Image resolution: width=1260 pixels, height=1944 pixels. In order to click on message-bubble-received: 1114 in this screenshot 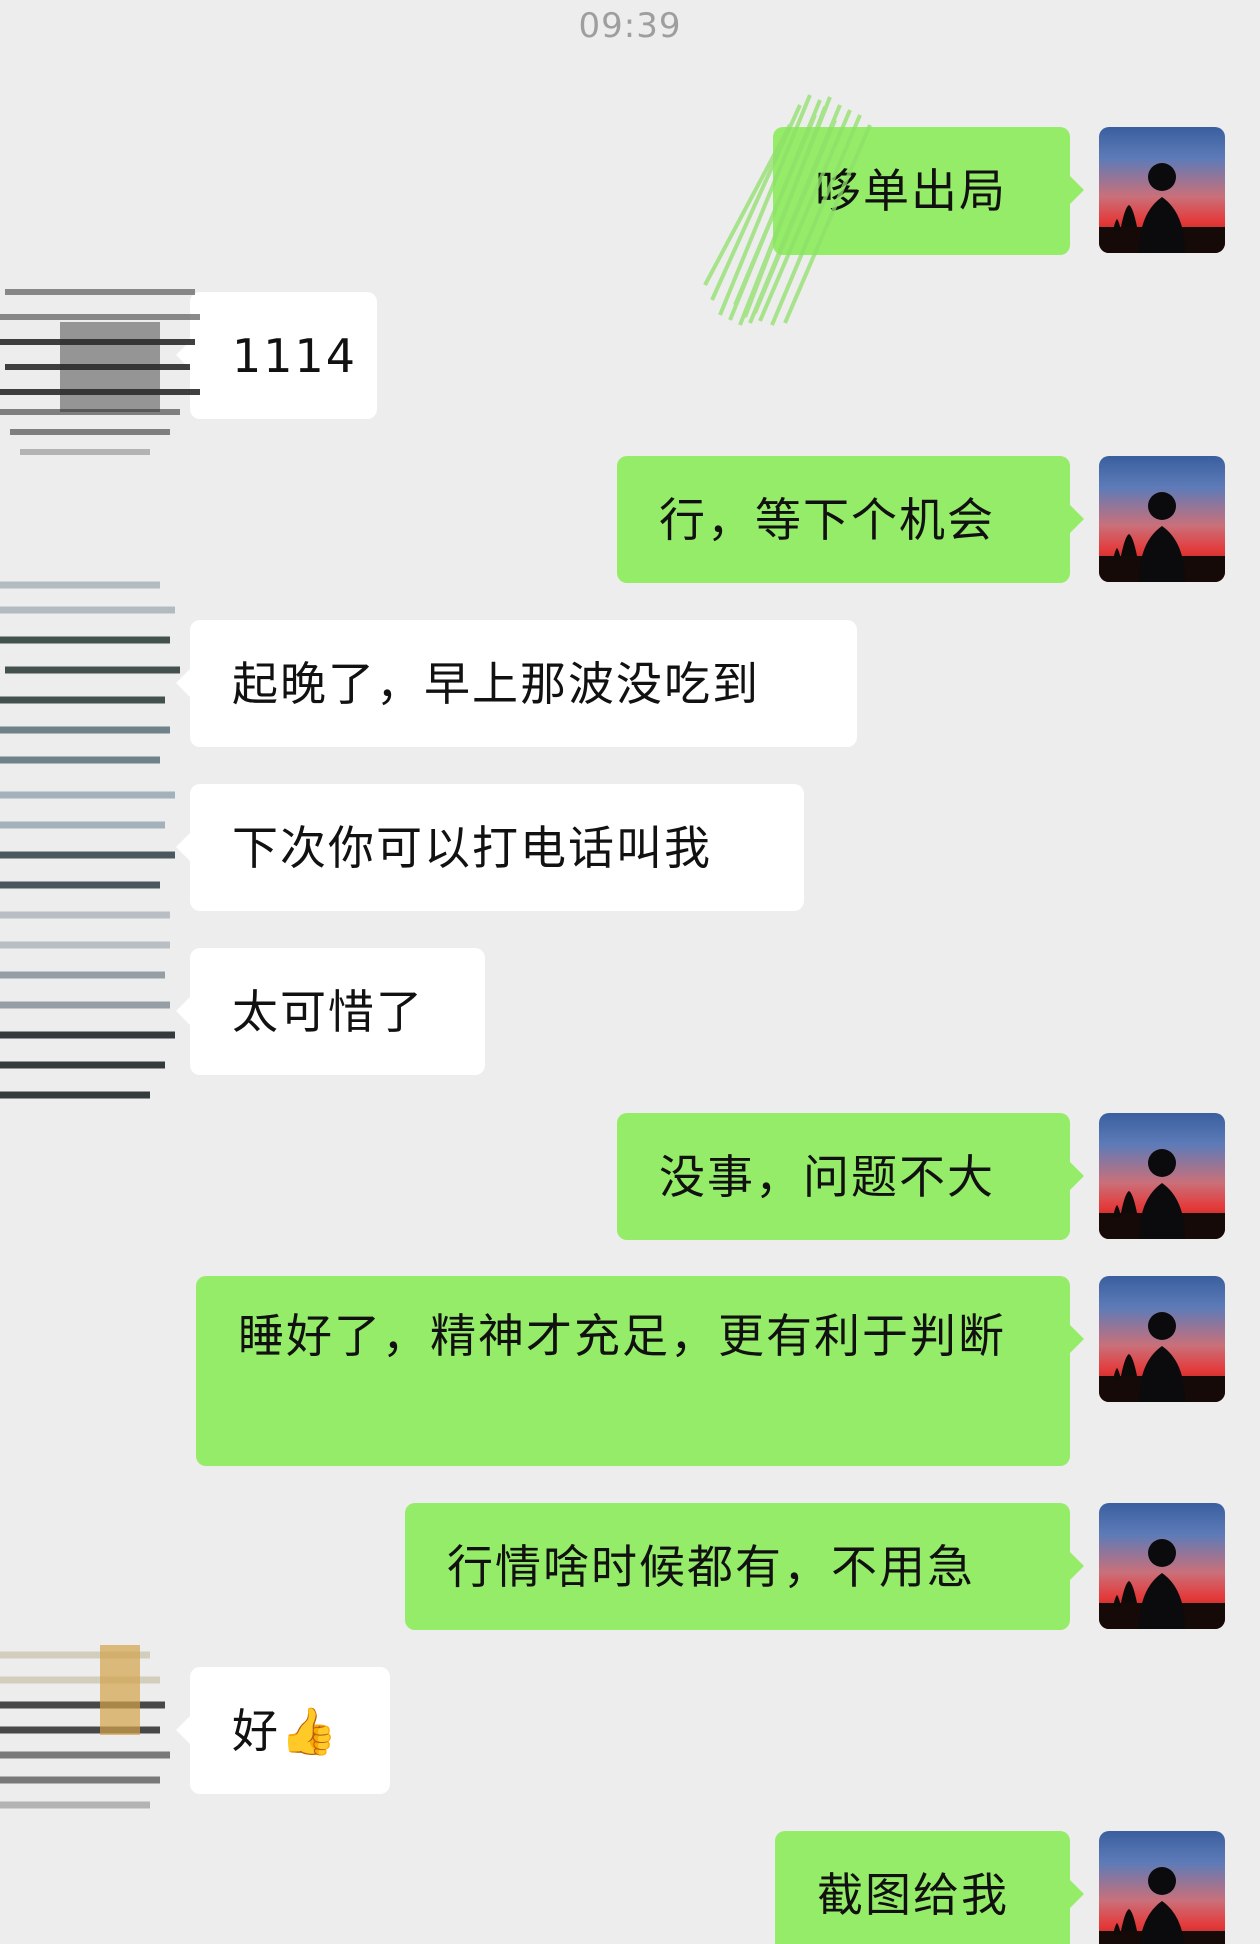, I will do `click(276, 355)`.